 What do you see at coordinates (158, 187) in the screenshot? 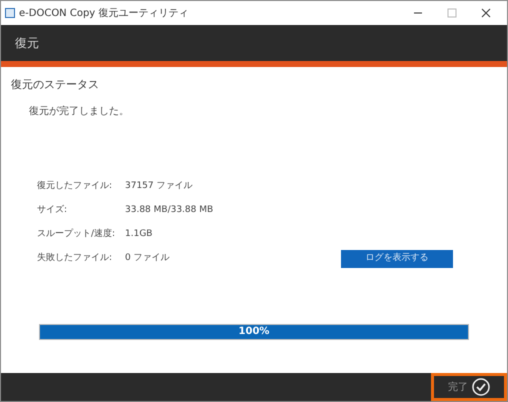
I see `field-value: 37157 ファイル` at bounding box center [158, 187].